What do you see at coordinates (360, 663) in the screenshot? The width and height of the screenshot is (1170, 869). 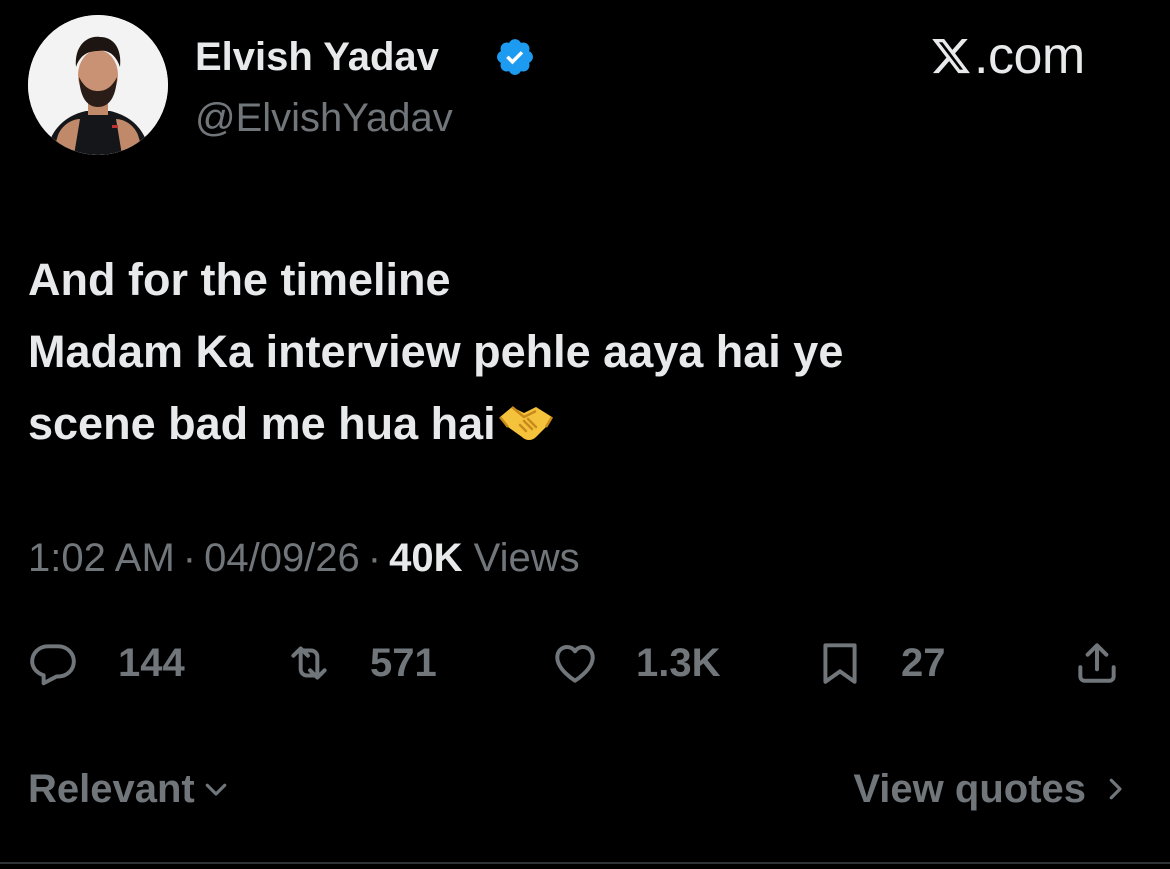 I see `repost-button: 571` at bounding box center [360, 663].